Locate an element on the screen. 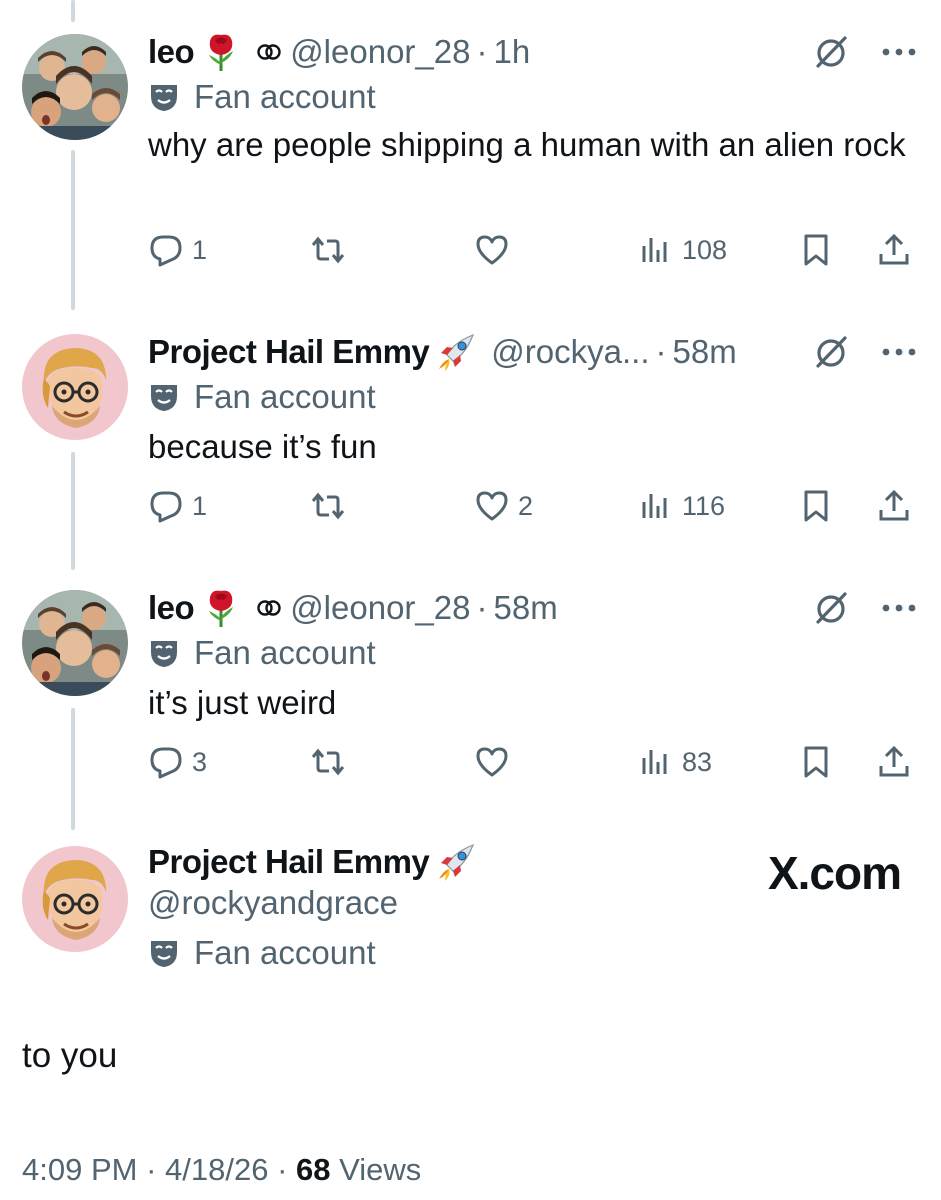 Image resolution: width=941 pixels, height=1200 pixels. like-button: 2 is located at coordinates (503, 506).